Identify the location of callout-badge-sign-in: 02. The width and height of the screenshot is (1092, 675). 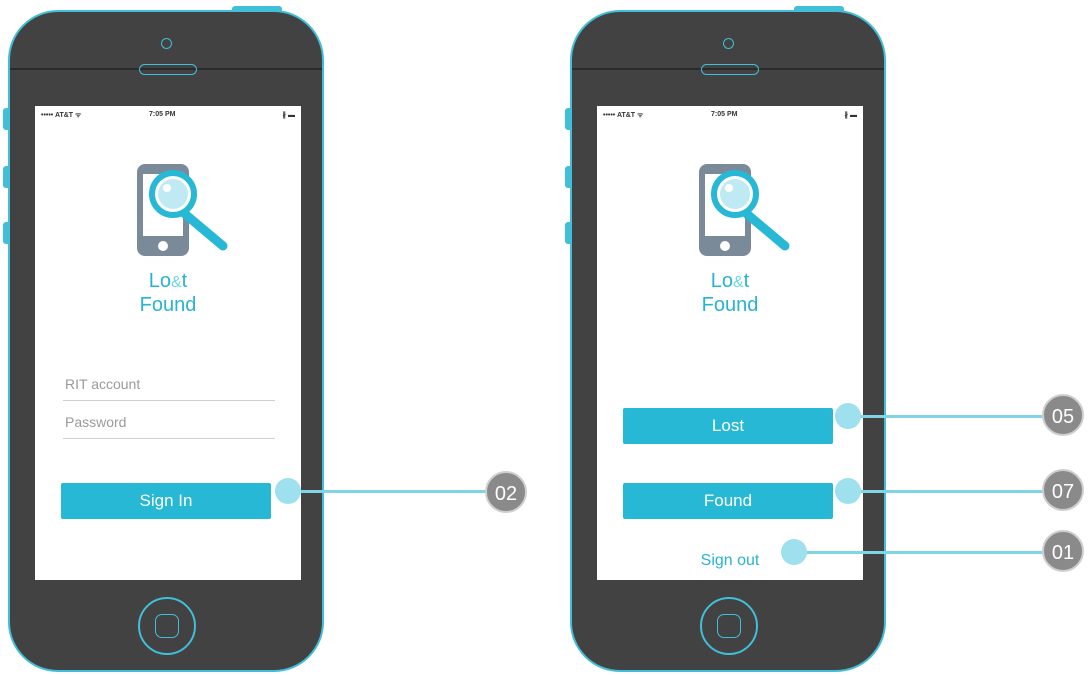
(506, 492).